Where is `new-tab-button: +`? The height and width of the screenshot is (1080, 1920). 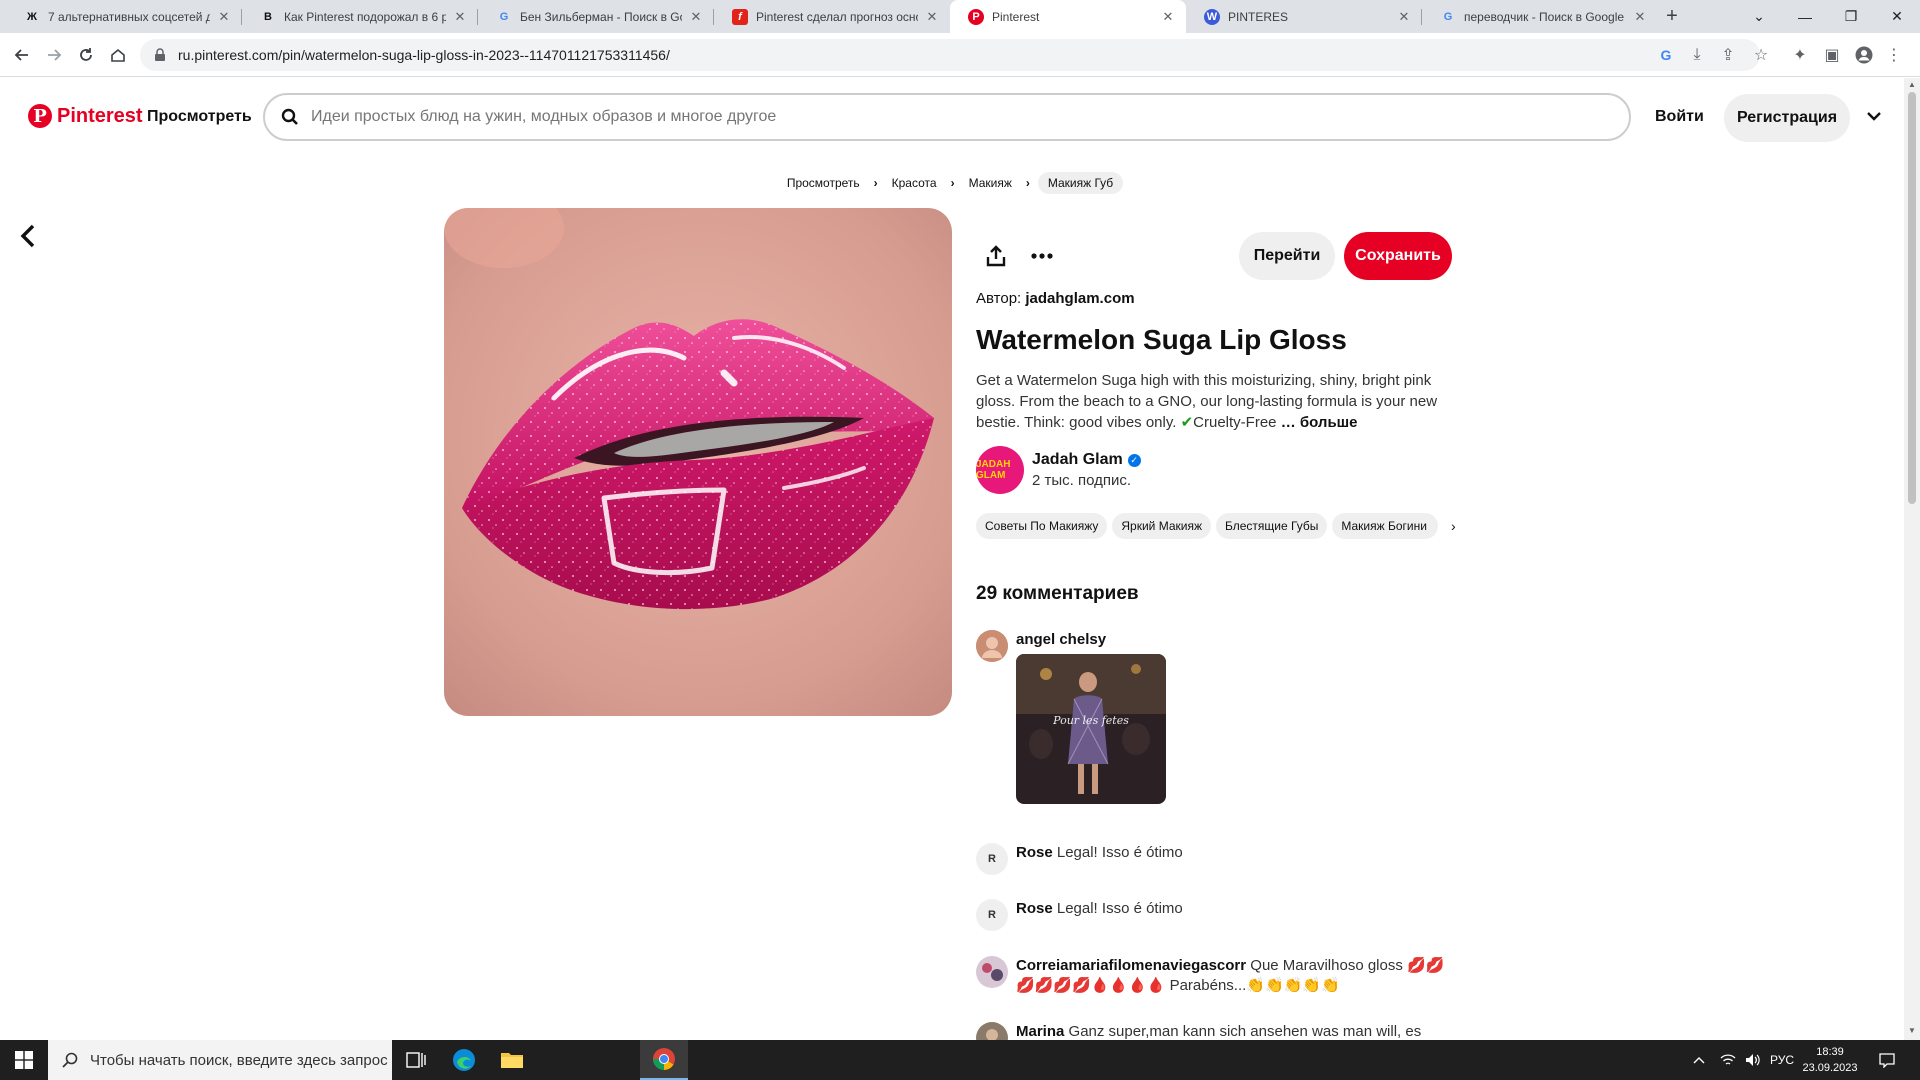 new-tab-button: + is located at coordinates (1672, 17).